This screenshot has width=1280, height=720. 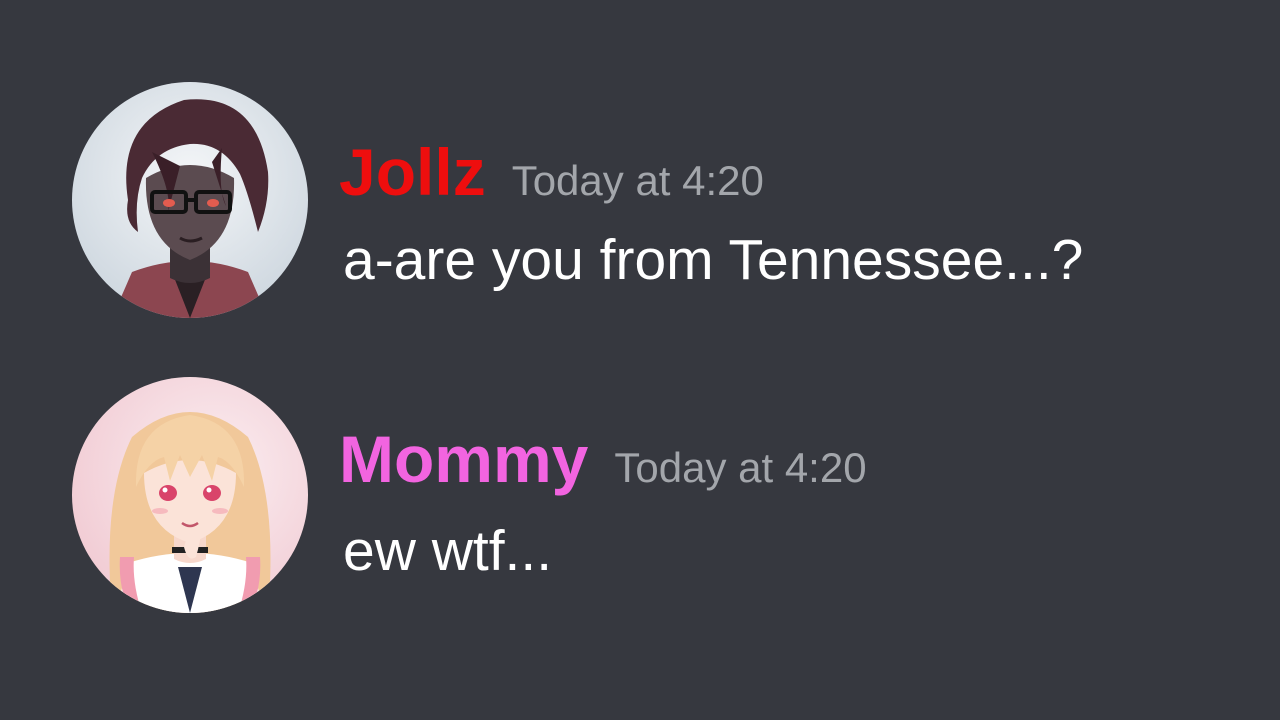 What do you see at coordinates (463, 459) in the screenshot?
I see `username: Mommy` at bounding box center [463, 459].